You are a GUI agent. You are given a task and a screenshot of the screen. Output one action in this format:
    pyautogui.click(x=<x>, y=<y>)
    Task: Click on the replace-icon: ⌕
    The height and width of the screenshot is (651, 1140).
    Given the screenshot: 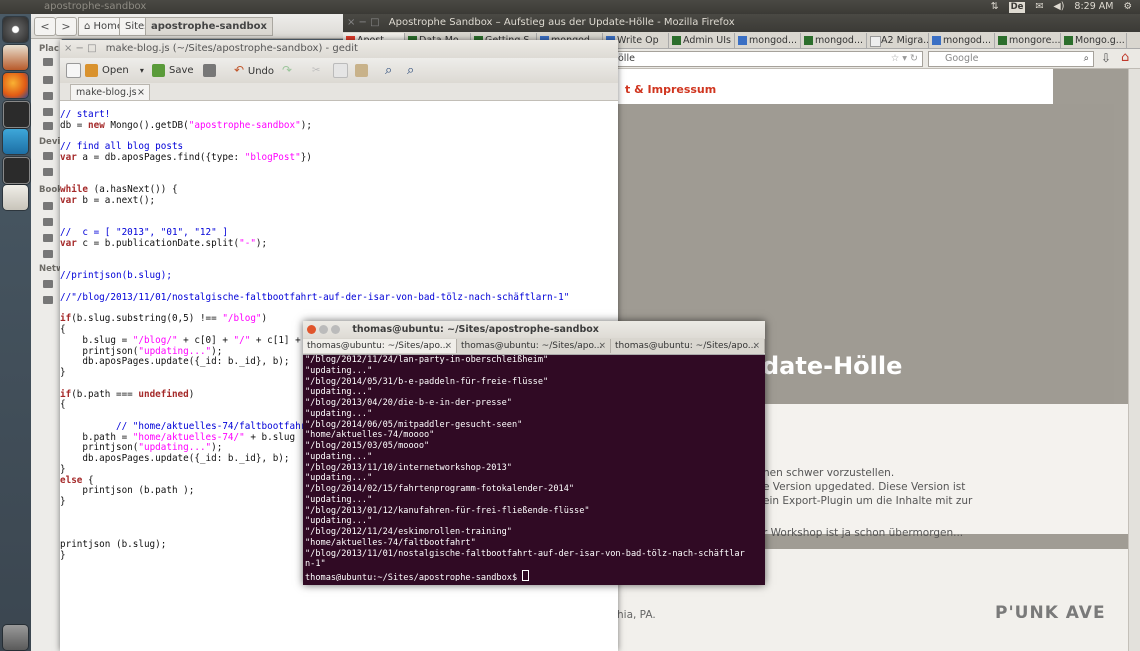 What is the action you would take?
    pyautogui.click(x=410, y=70)
    